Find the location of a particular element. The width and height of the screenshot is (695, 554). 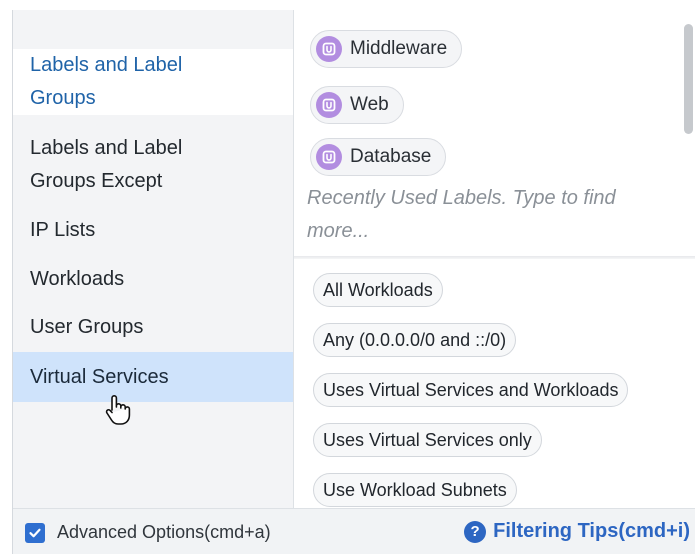

label-chip-text: Middleware is located at coordinates (399, 48).